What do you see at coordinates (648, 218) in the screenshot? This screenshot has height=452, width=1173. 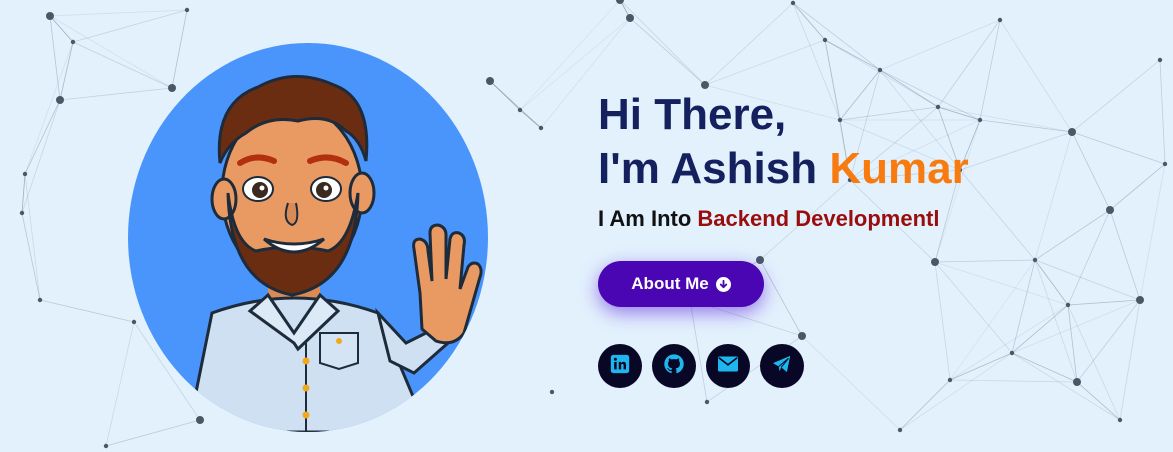 I see `tagline-prefix: I Am Into` at bounding box center [648, 218].